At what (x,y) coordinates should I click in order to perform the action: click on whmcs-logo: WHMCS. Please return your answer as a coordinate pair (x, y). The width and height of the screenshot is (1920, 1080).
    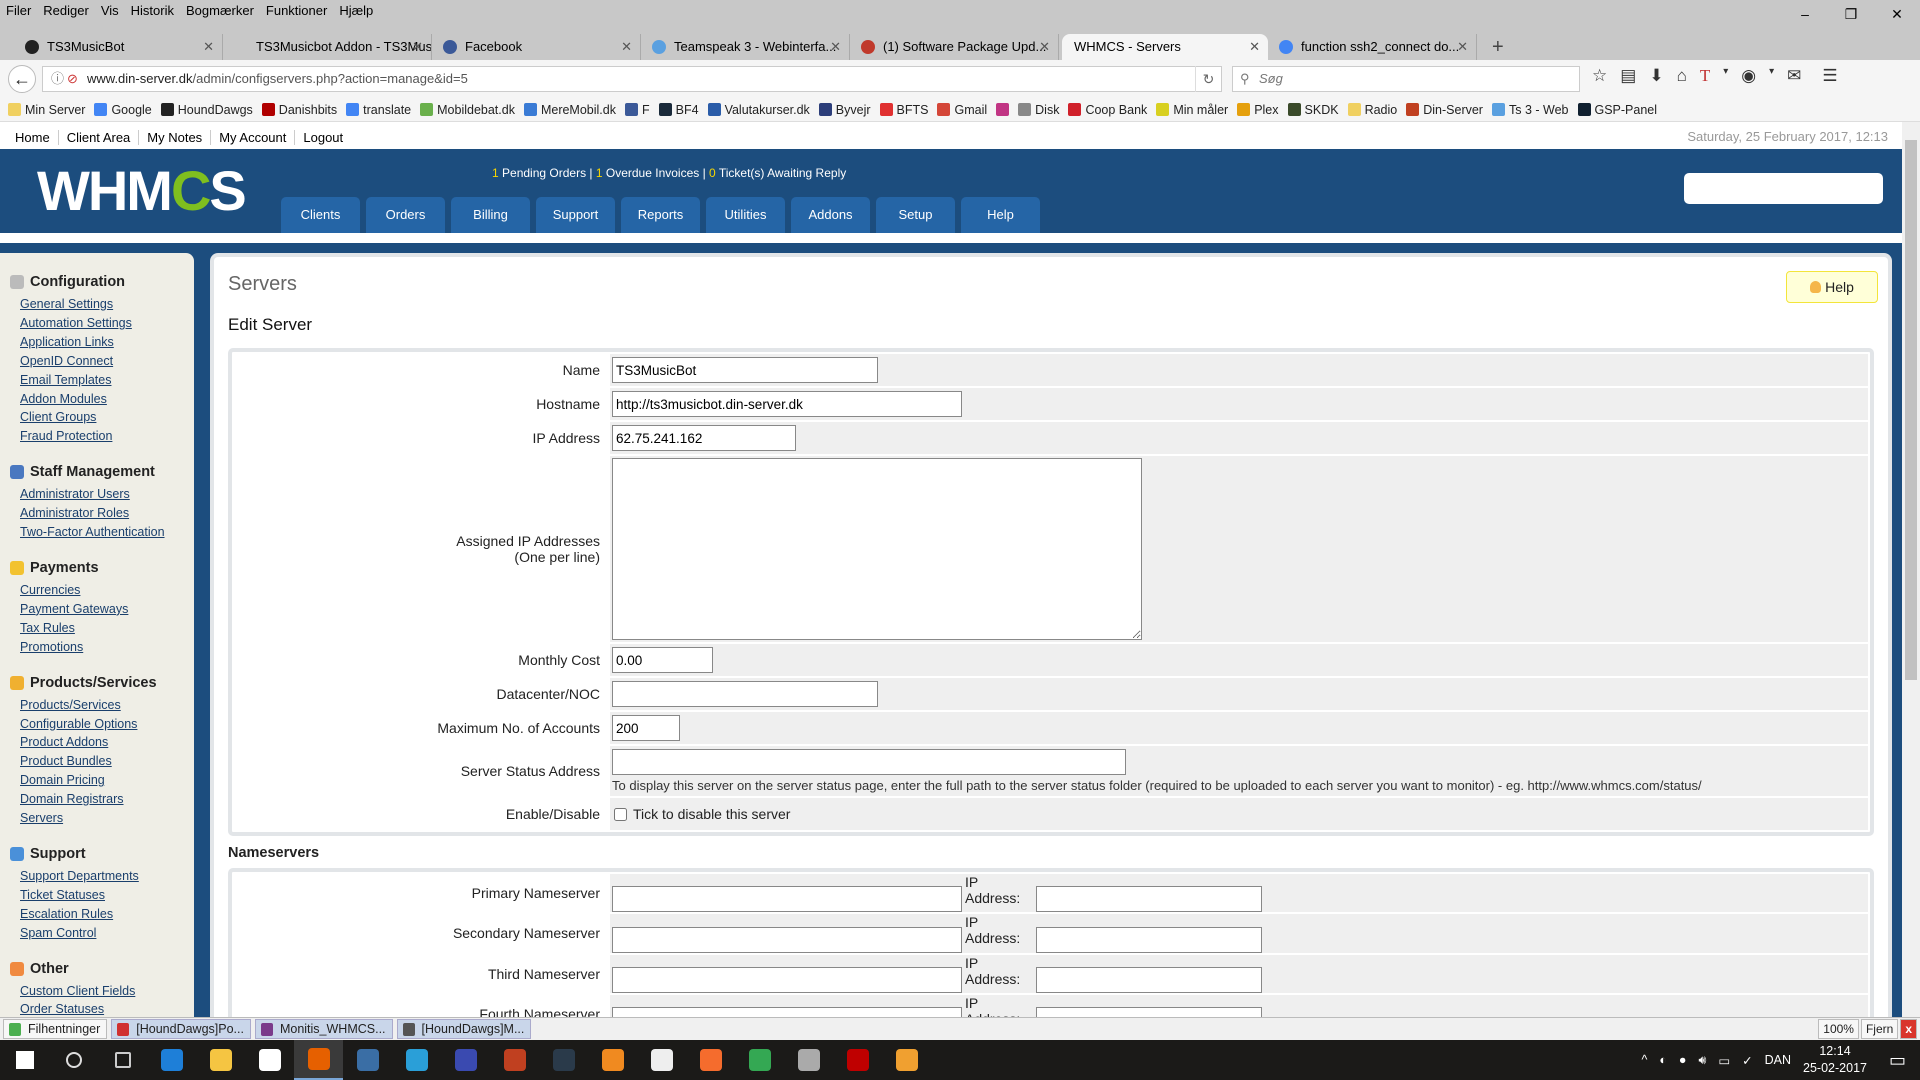
    Looking at the image, I should click on (142, 191).